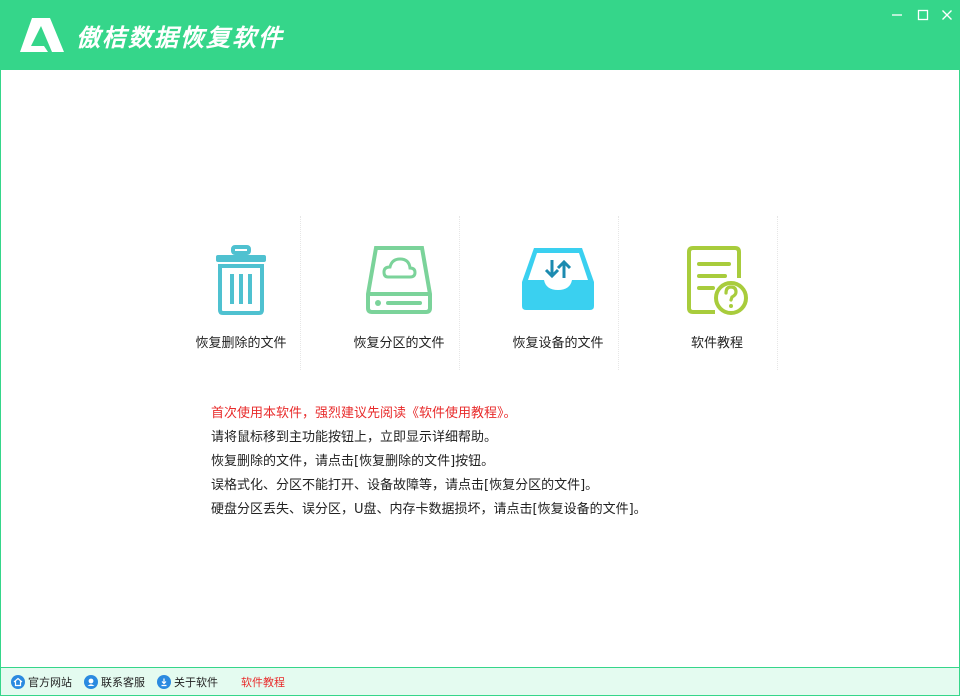 This screenshot has width=960, height=696. I want to click on home-icon, so click(18, 682).